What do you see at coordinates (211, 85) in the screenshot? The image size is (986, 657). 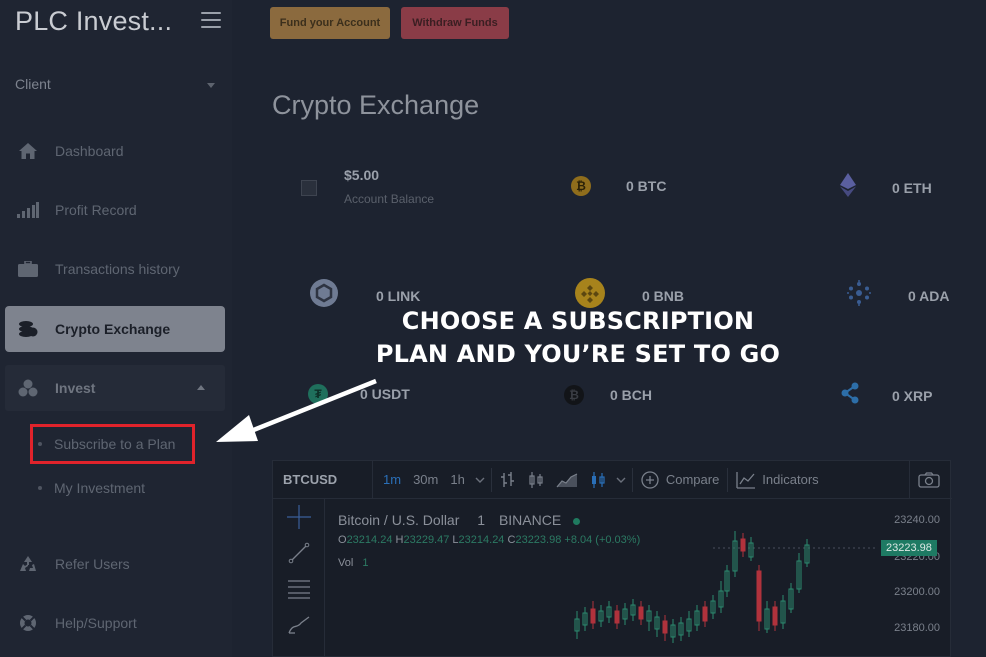 I see `chevron-down-icon` at bounding box center [211, 85].